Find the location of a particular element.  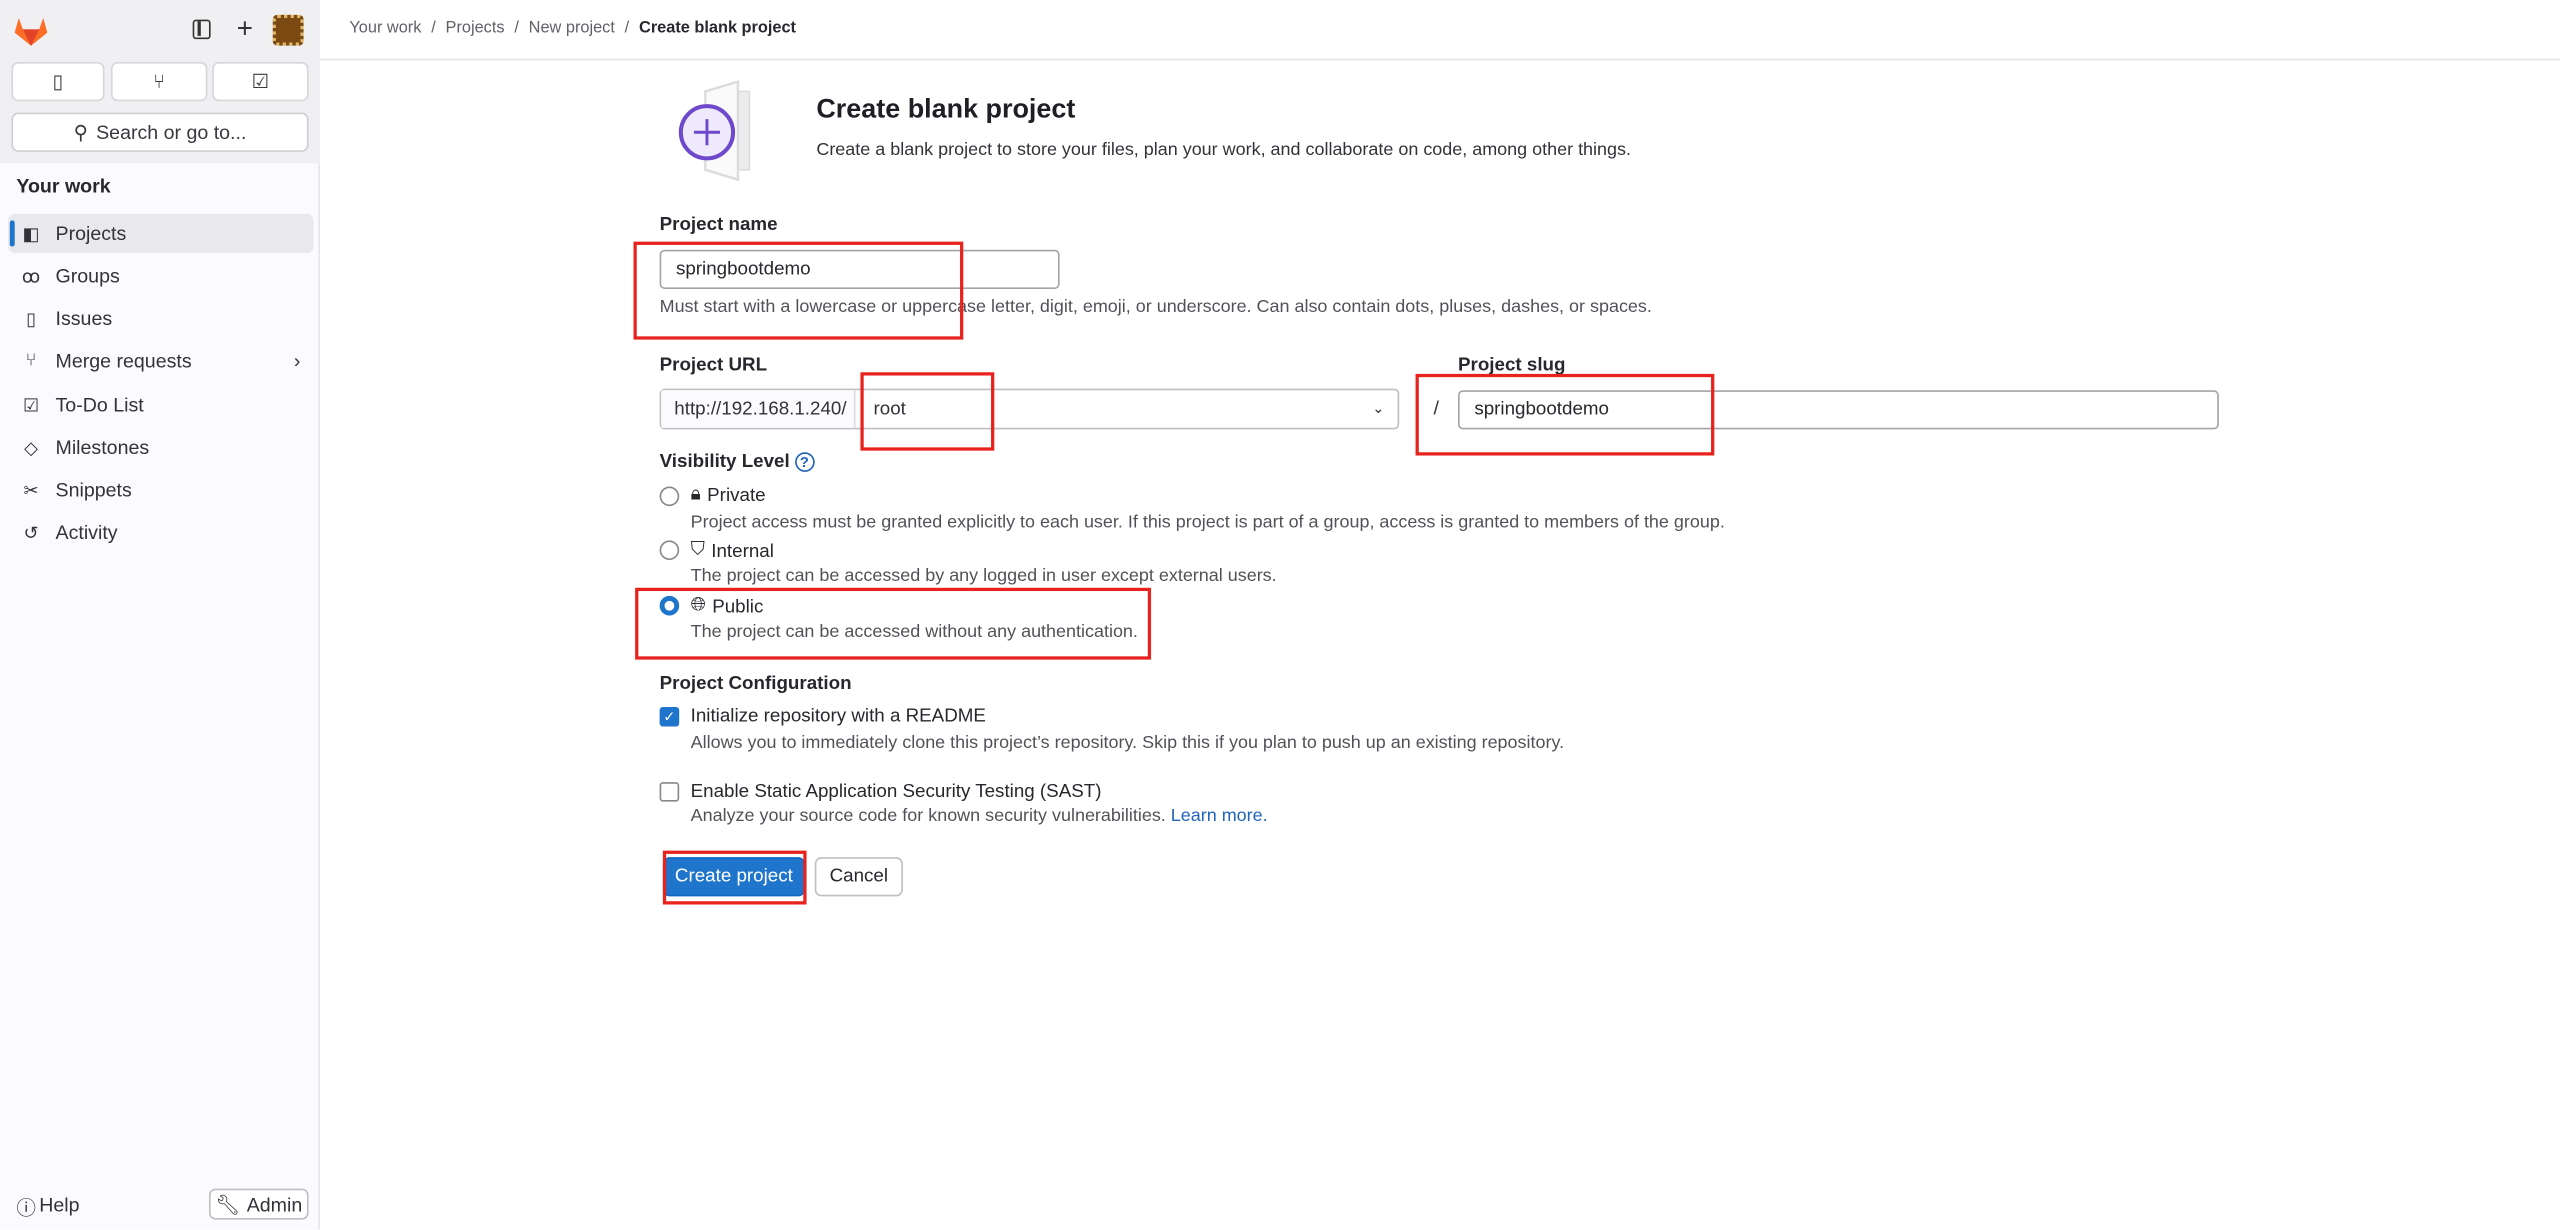

help-button: ⓘ Help is located at coordinates (47, 1208).